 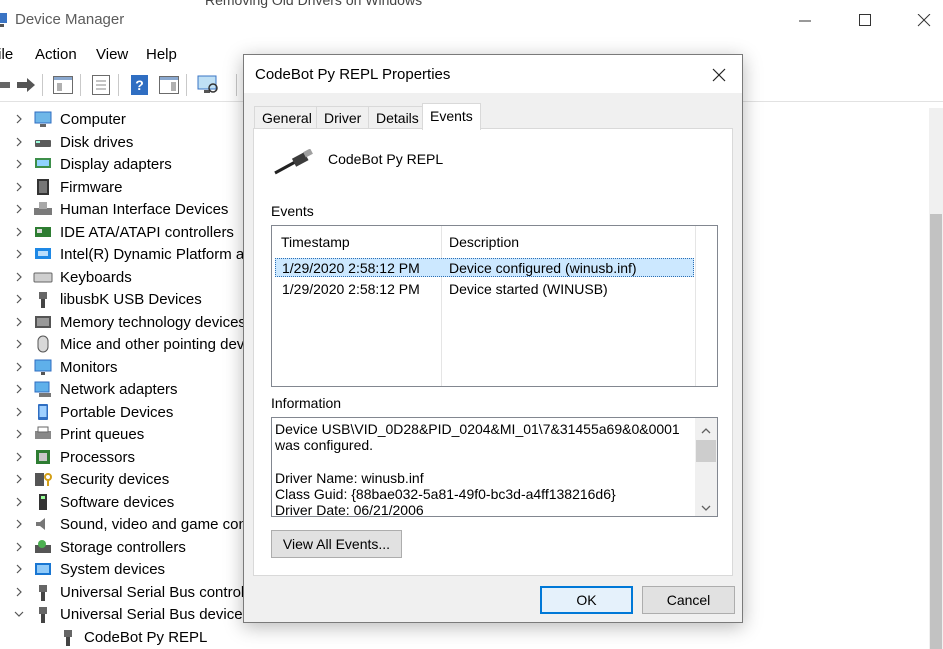 I want to click on tree-node: Universal Serial Bus controllers, so click(x=125, y=592).